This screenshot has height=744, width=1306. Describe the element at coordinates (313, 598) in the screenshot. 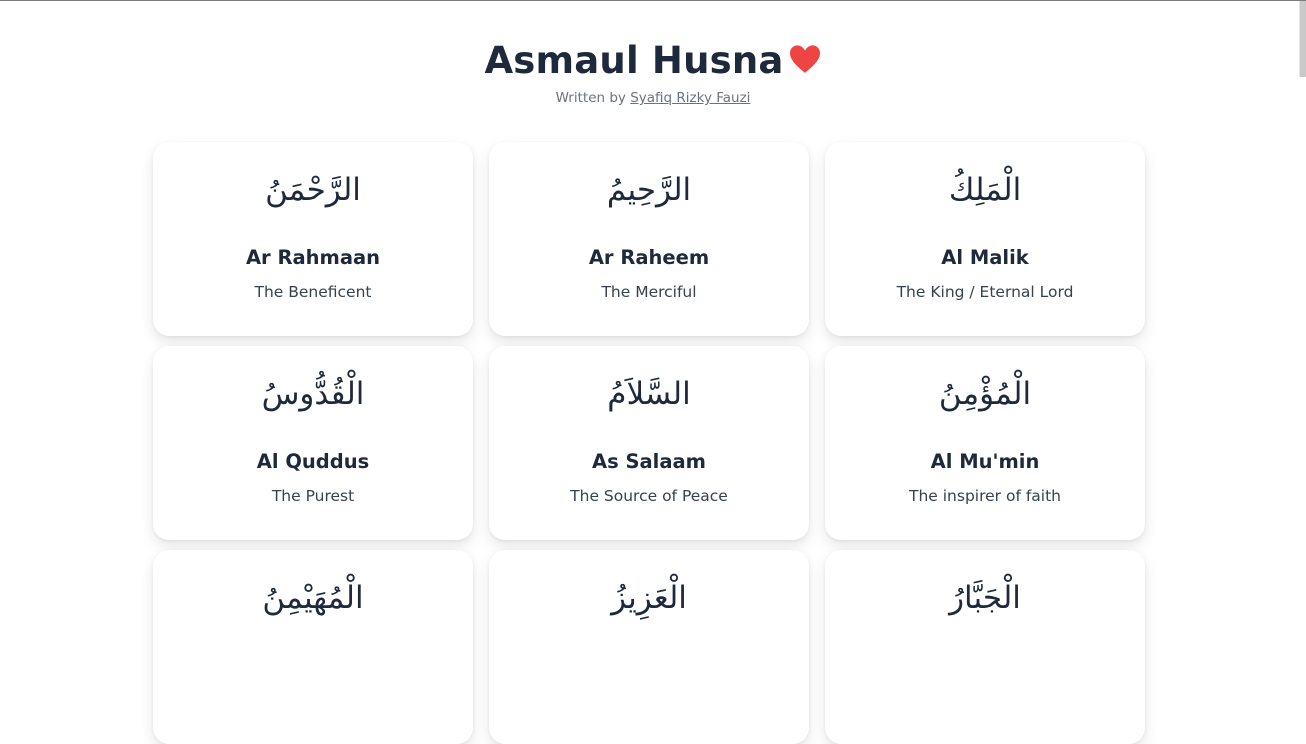

I see `arabic-name: الْمُهَيْمِنُ` at that location.